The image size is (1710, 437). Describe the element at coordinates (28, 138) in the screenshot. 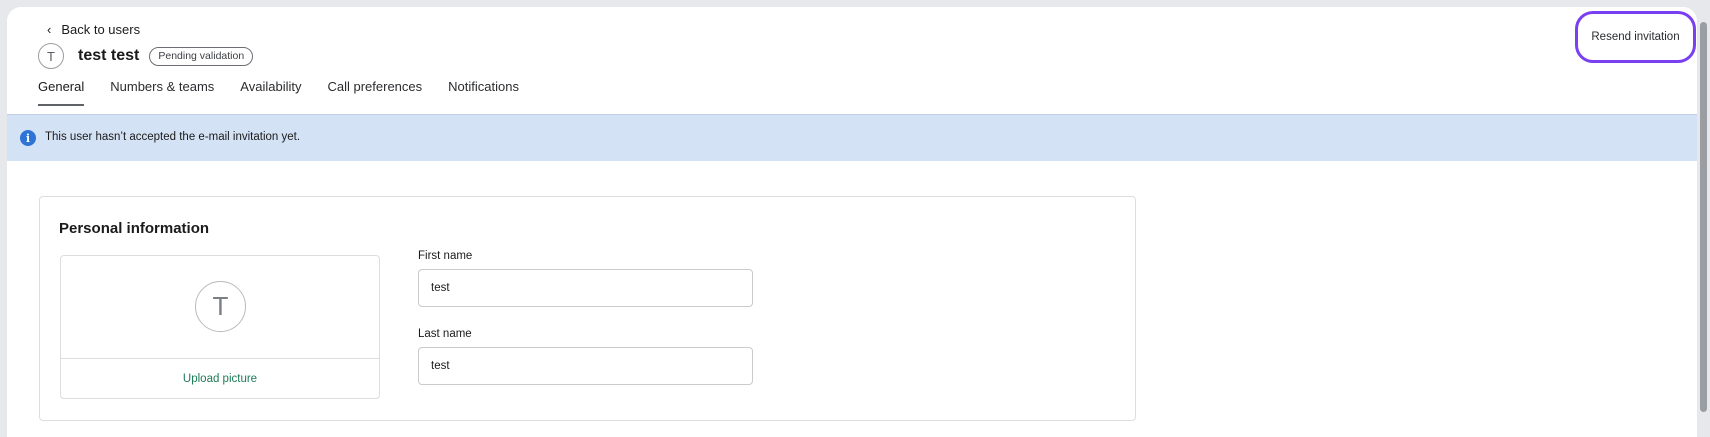

I see `info-icon: i` at that location.